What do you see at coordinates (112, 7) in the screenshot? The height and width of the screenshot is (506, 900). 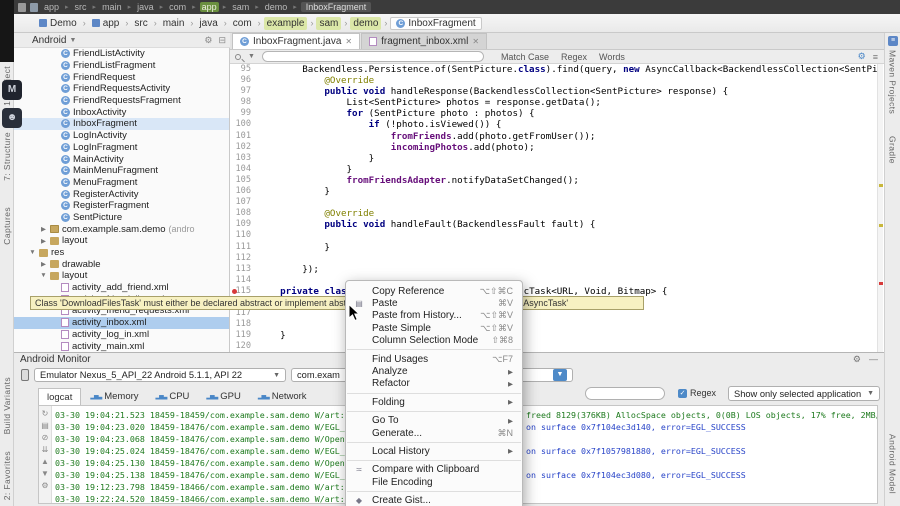 I see `breadcrumb-item-main: main` at bounding box center [112, 7].